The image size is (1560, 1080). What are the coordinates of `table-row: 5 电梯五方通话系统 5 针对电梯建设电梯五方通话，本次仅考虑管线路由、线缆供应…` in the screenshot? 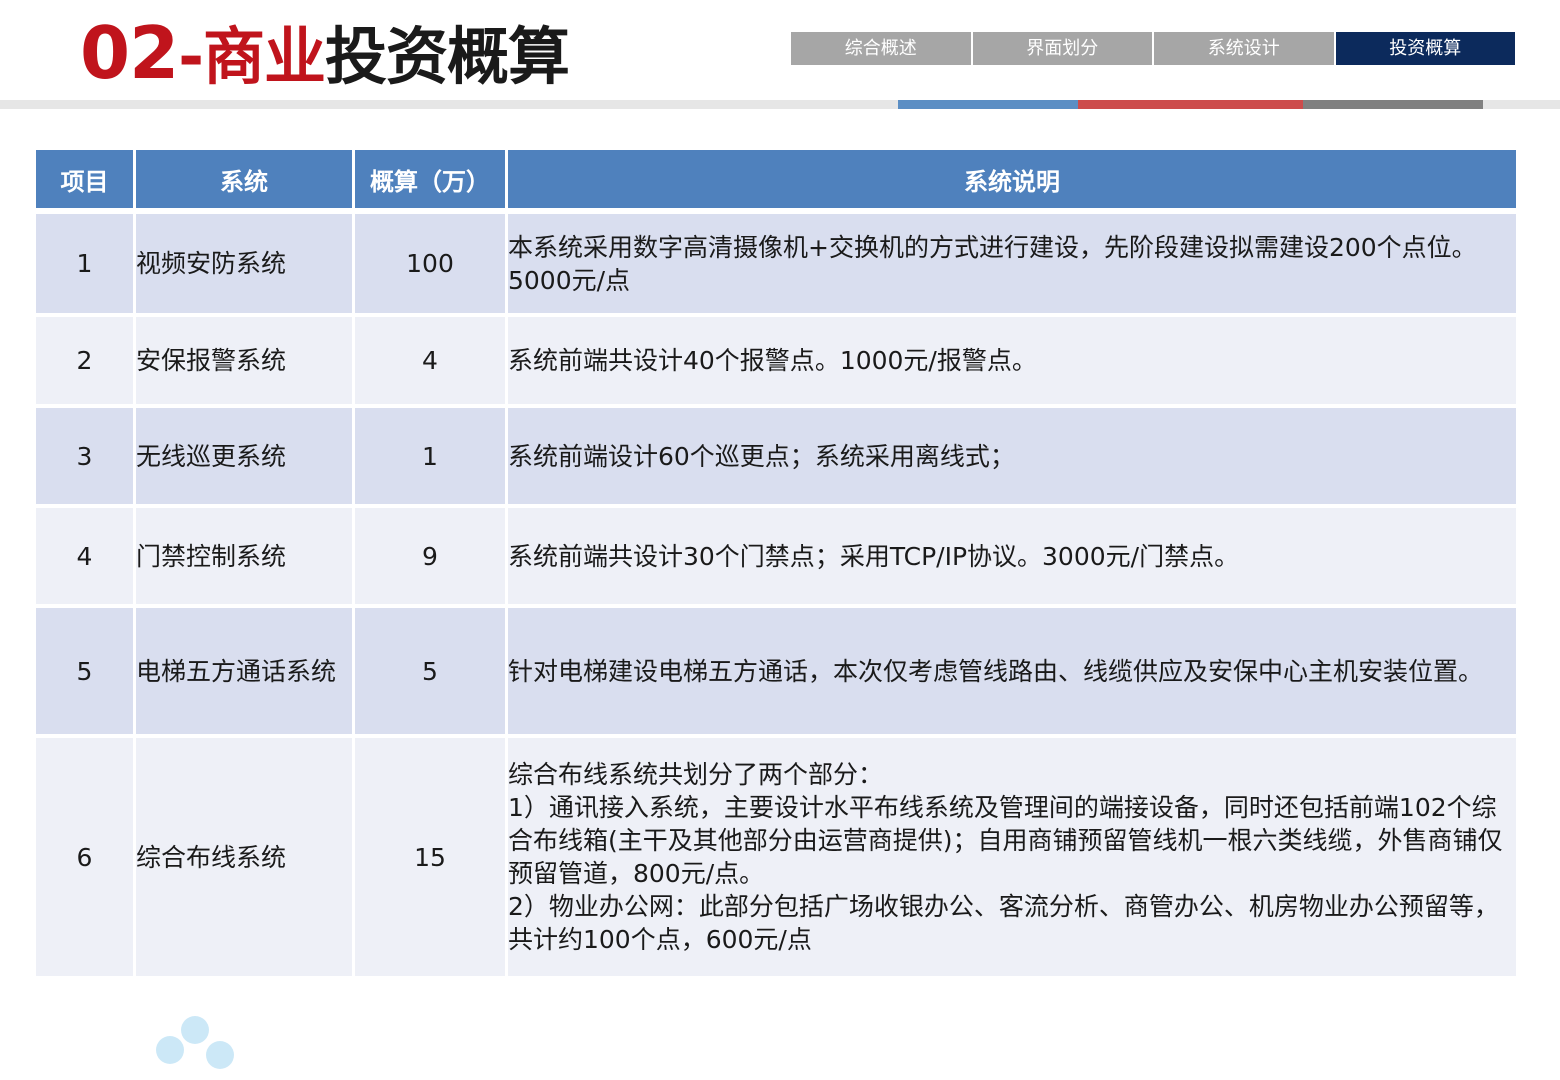 It's located at (776, 672).